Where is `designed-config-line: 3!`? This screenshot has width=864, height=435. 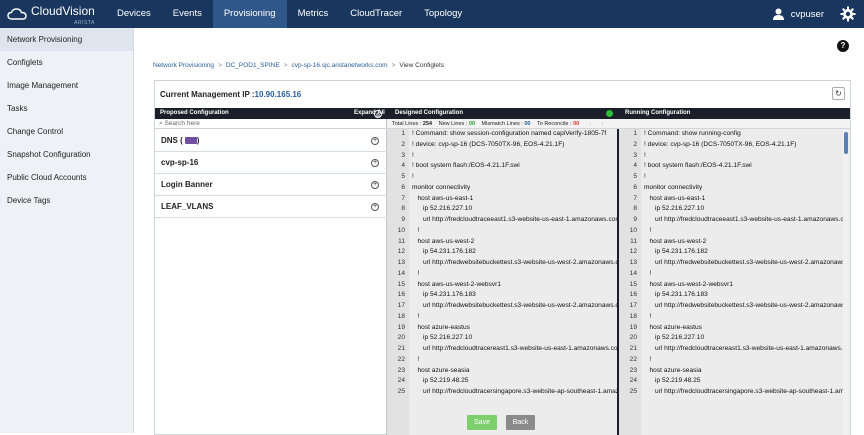
designed-config-line: 3! is located at coordinates (502, 156).